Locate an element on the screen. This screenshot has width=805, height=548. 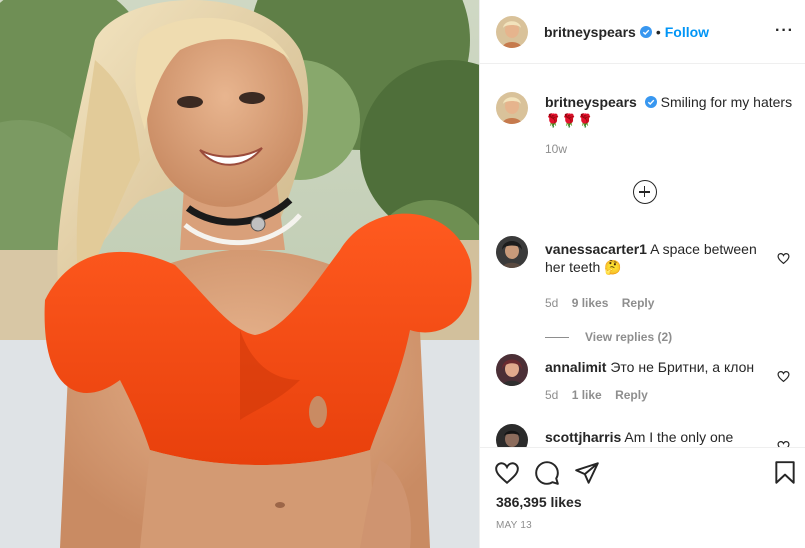
commenter-username: scottjharris is located at coordinates (583, 437).